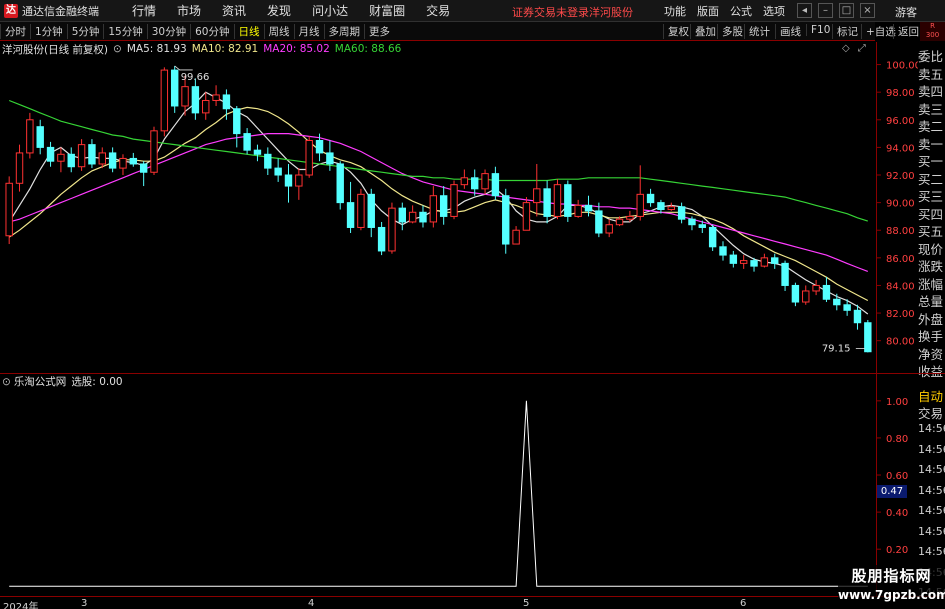 The width and height of the screenshot is (945, 609). Describe the element at coordinates (908, 31) in the screenshot. I see `chart-tool-button-8: 返回` at that location.